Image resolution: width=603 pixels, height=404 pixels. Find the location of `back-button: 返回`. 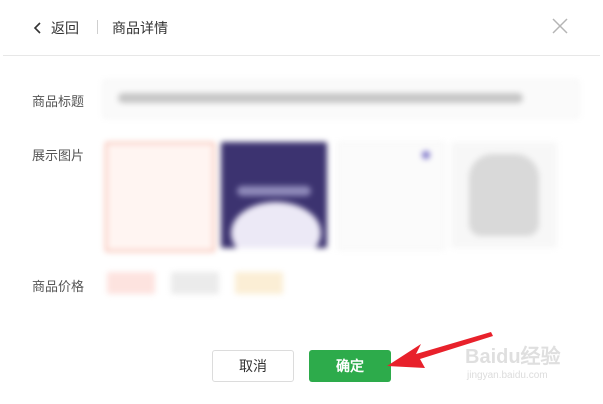

back-button: 返回 is located at coordinates (55, 28).